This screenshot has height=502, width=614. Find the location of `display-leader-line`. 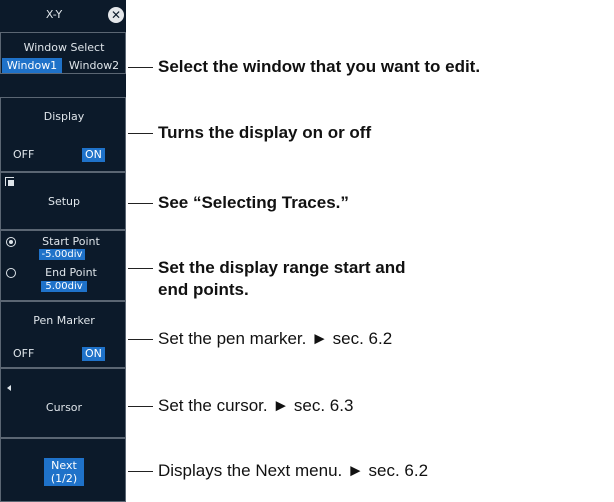

display-leader-line is located at coordinates (140, 133).